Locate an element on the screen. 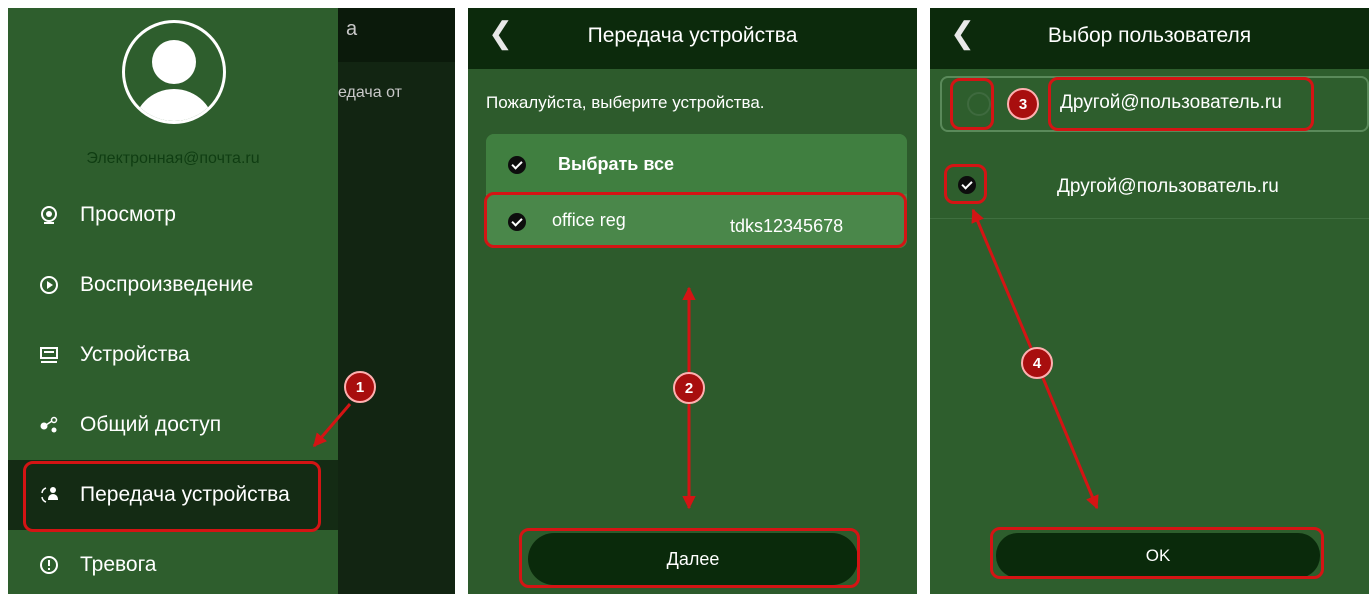 This screenshot has width=1369, height=594. menu-item-label: Просмотр is located at coordinates (128, 214).